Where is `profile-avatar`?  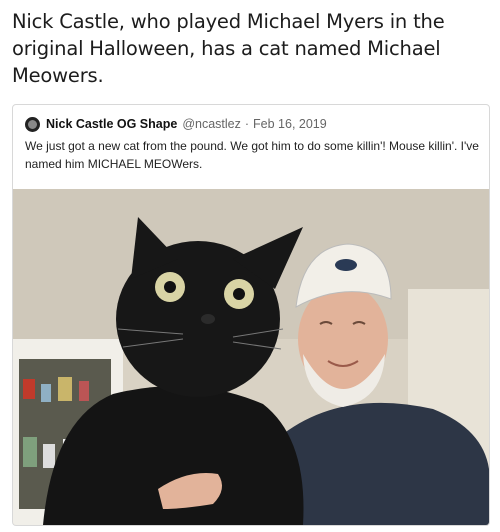
profile-avatar is located at coordinates (32, 124).